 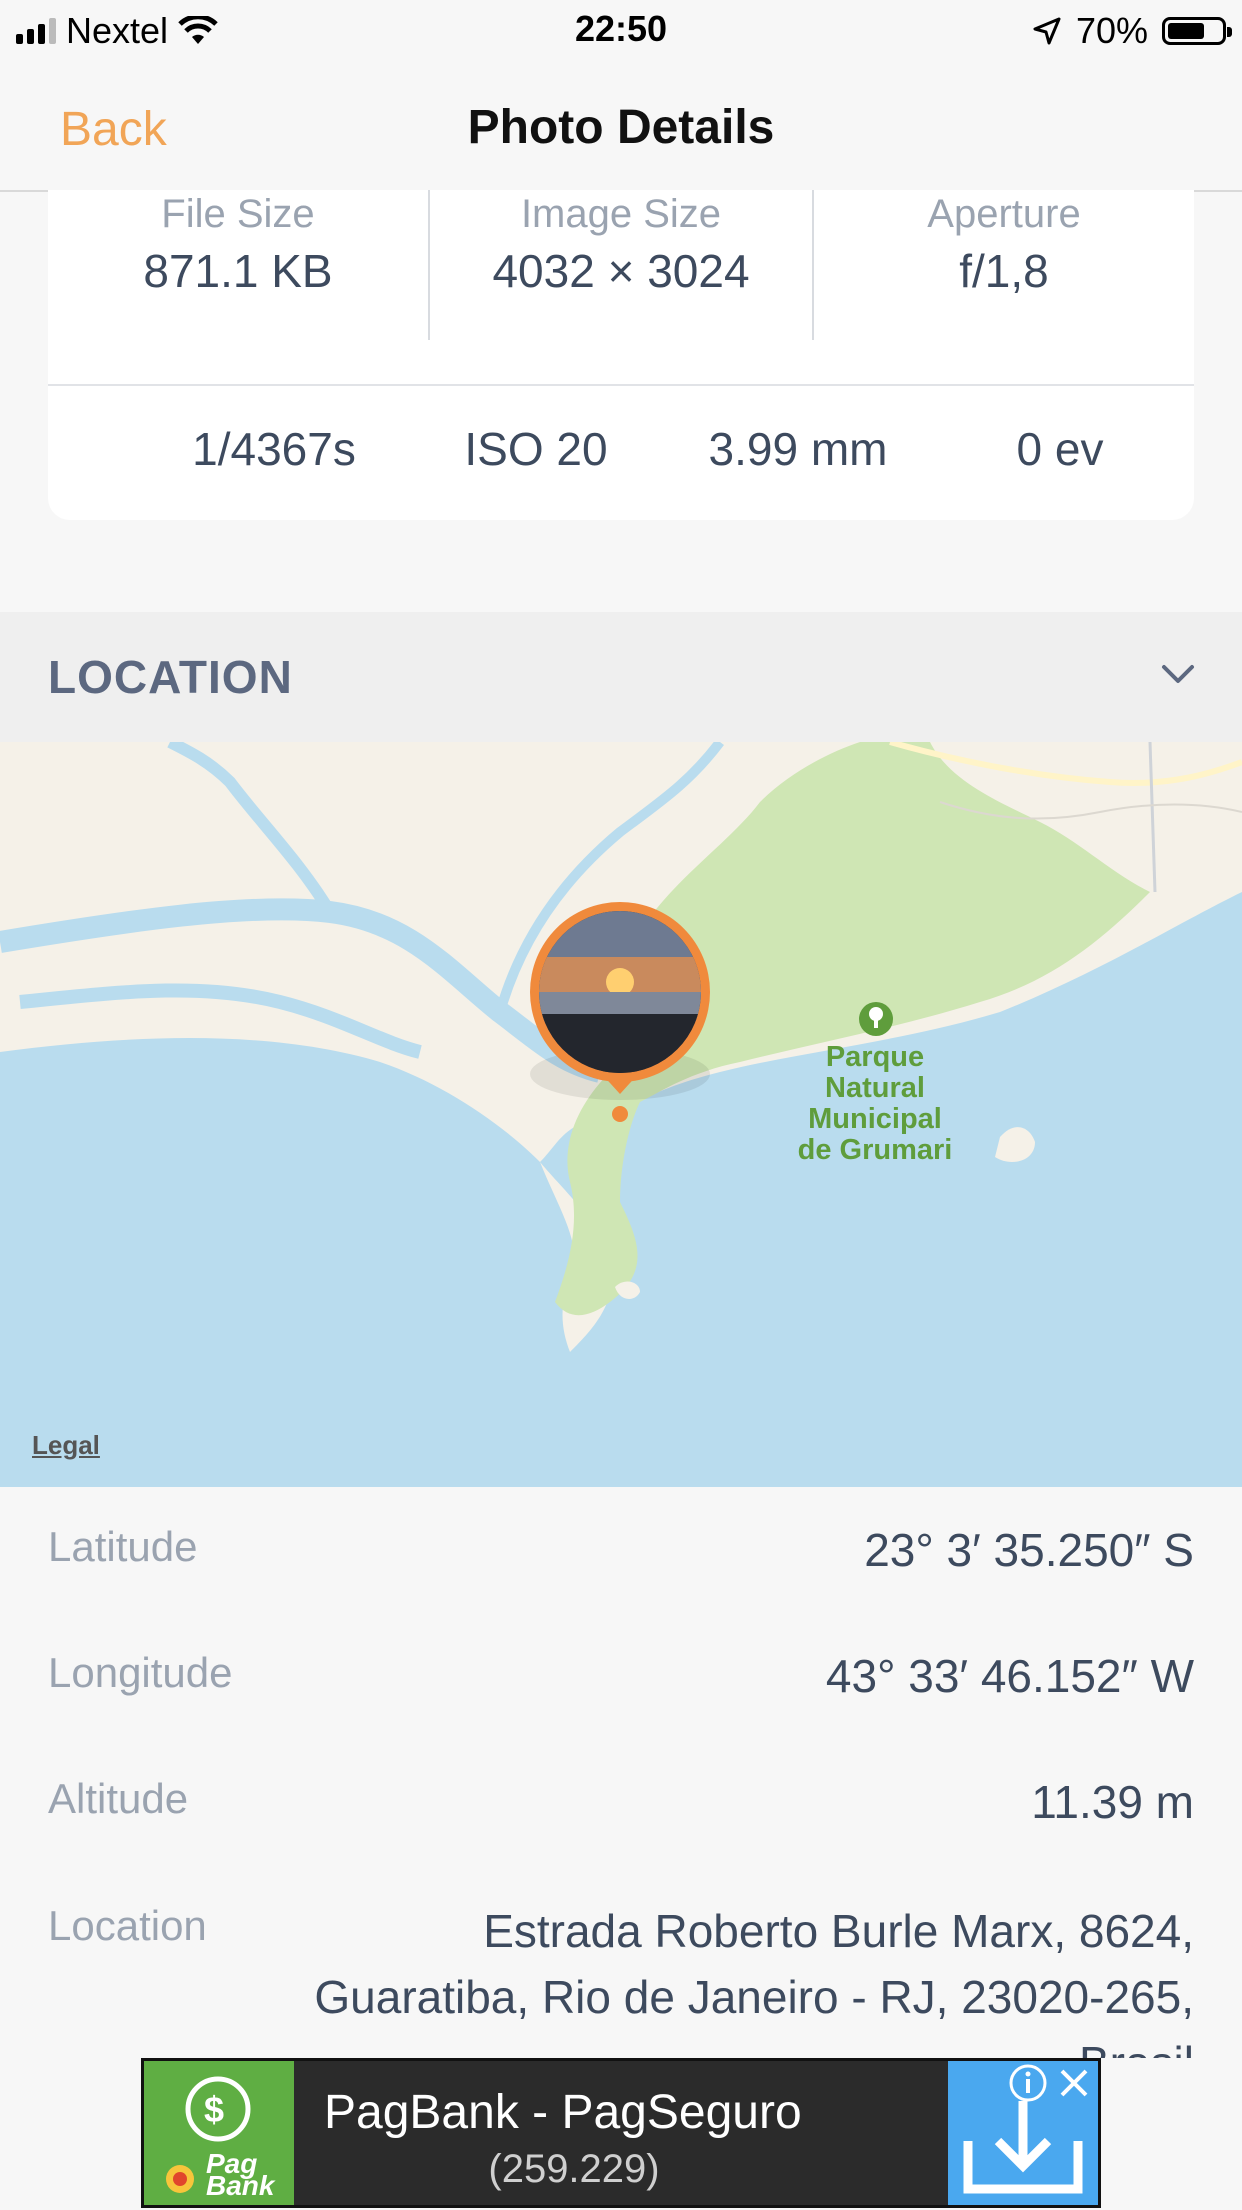 I want to click on altitude-label: Altitude, so click(x=118, y=1798).